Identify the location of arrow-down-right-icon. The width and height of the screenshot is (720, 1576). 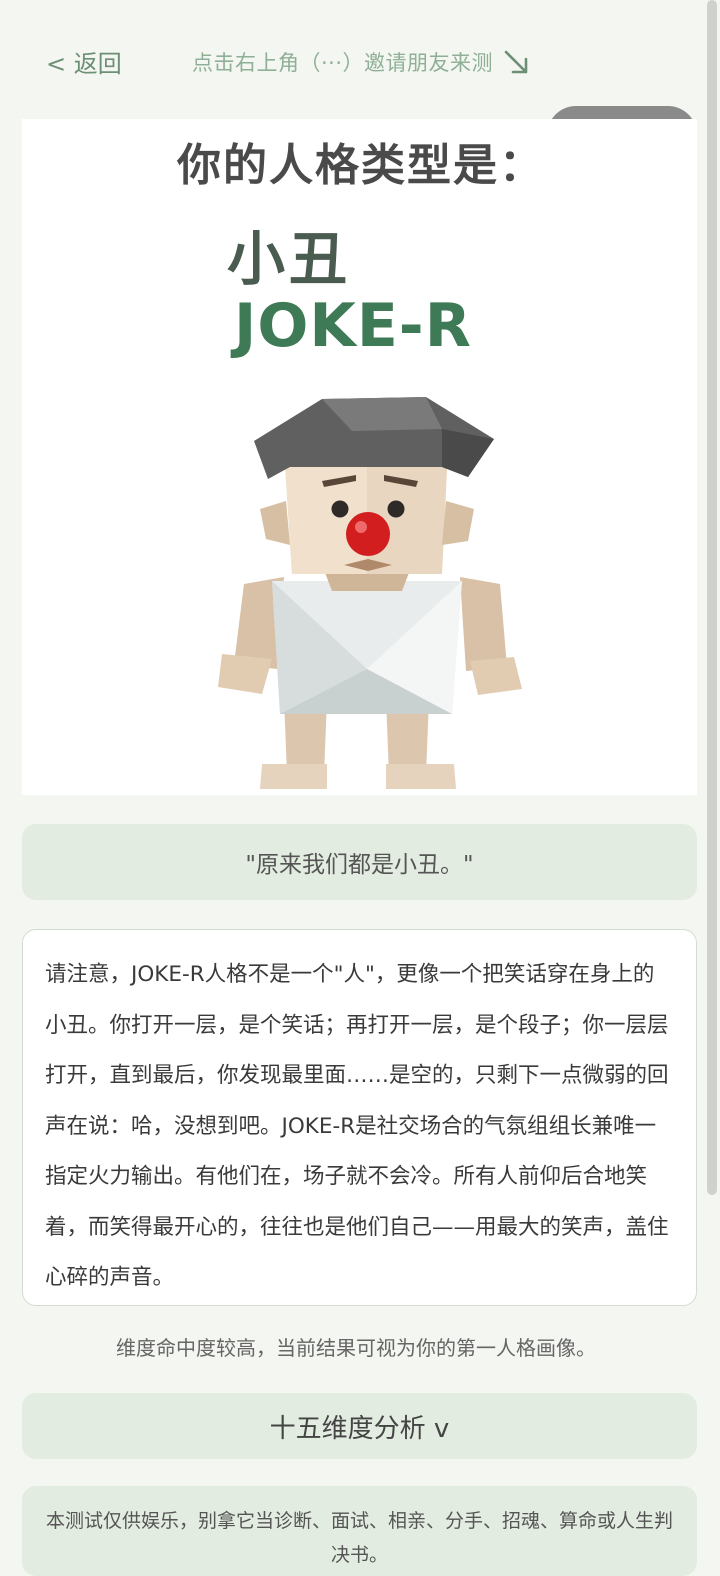
(516, 62).